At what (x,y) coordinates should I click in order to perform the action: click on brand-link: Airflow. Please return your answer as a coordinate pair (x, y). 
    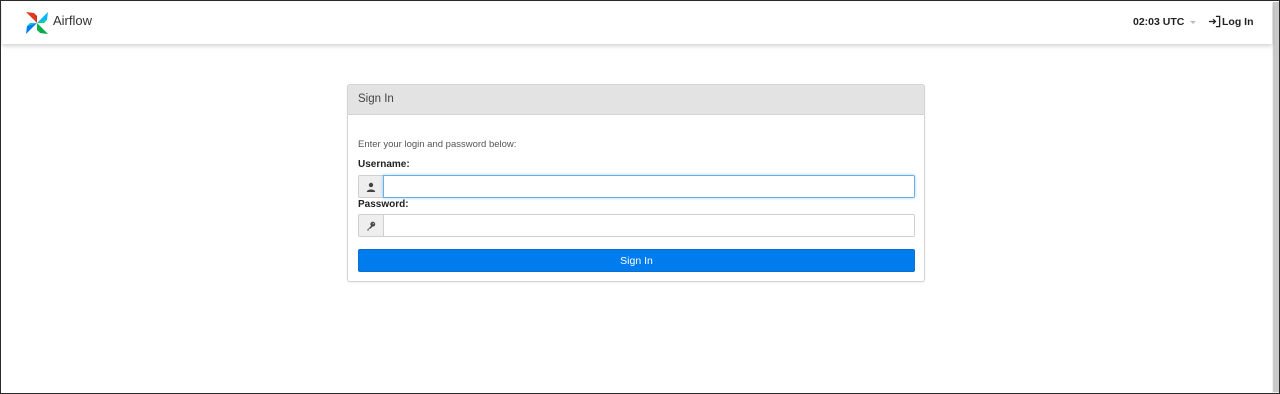
    Looking at the image, I should click on (58, 23).